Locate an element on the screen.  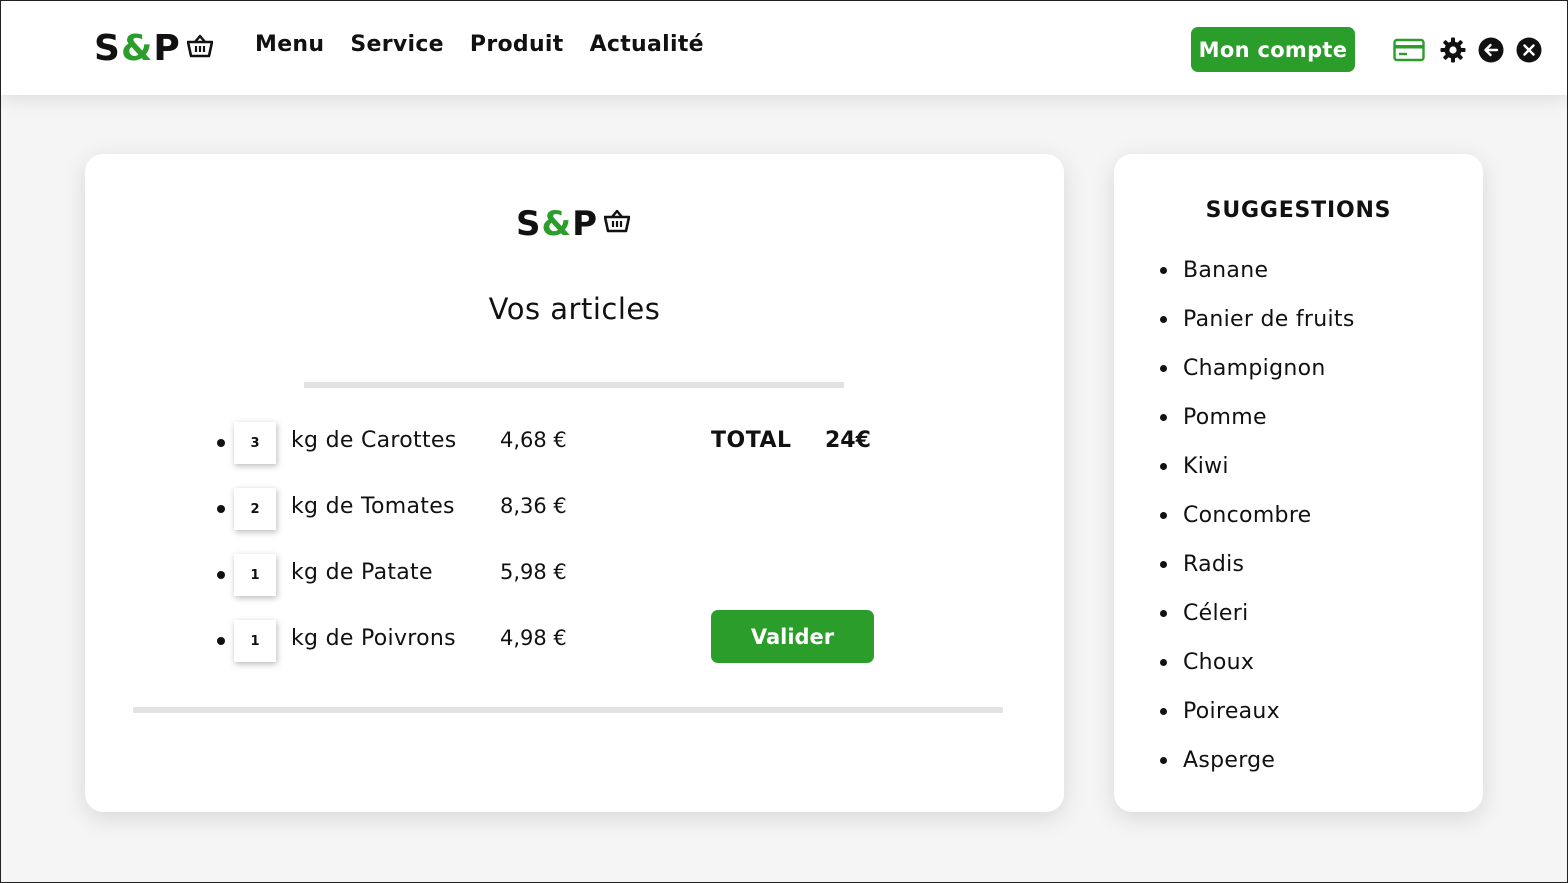
cart-title: Vos articles is located at coordinates (574, 309).